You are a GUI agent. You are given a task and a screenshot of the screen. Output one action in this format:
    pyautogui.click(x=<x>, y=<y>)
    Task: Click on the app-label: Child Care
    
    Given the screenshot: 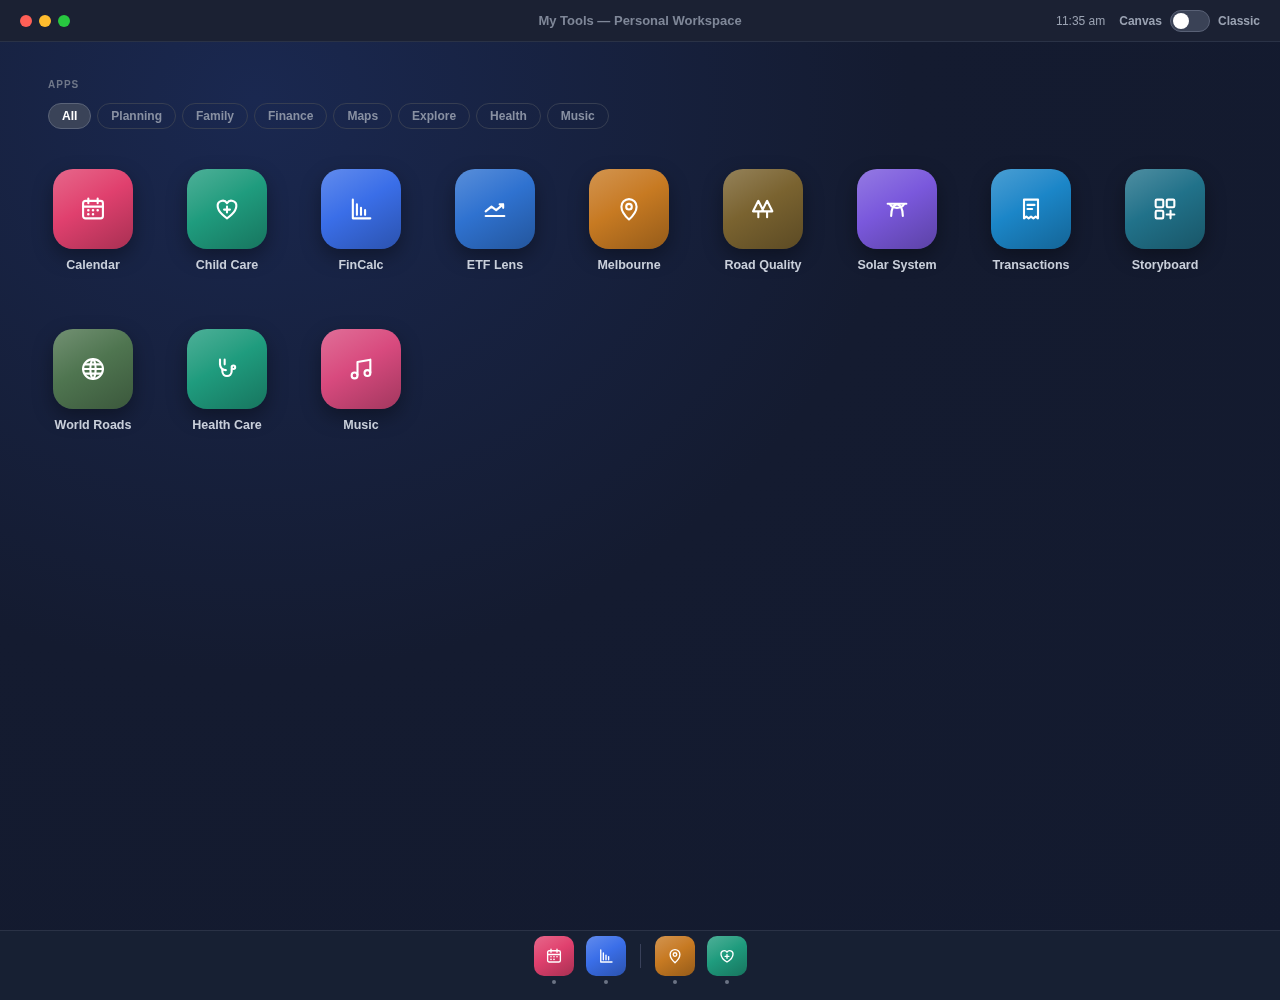 What is the action you would take?
    pyautogui.click(x=227, y=265)
    